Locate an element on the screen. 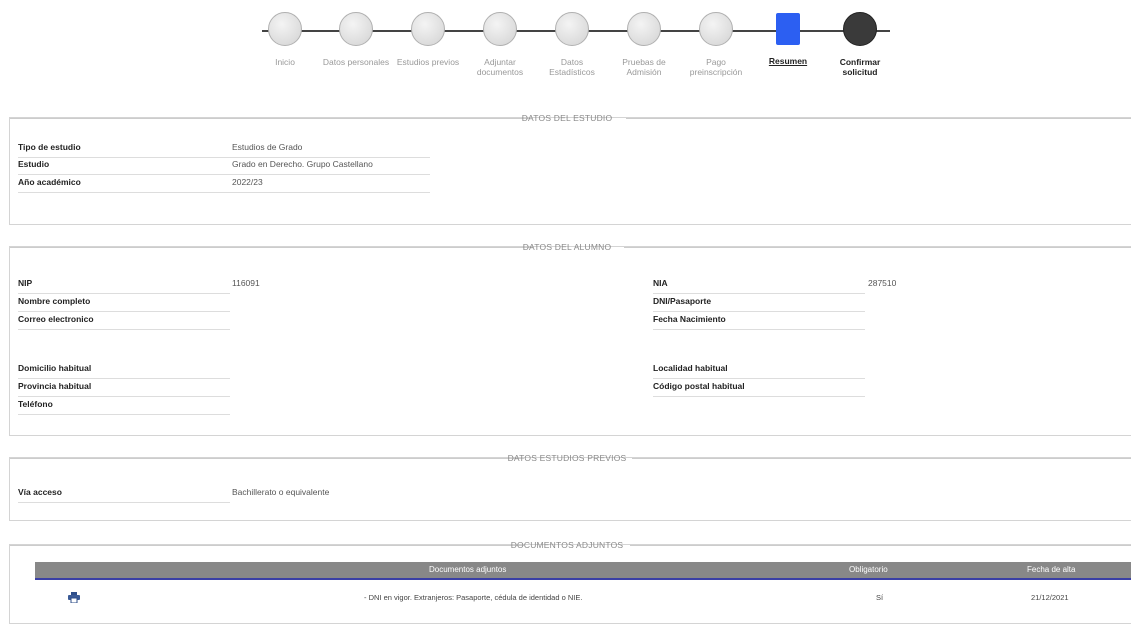  value-via-acceso: Bachillerato o equivalente is located at coordinates (281, 492).